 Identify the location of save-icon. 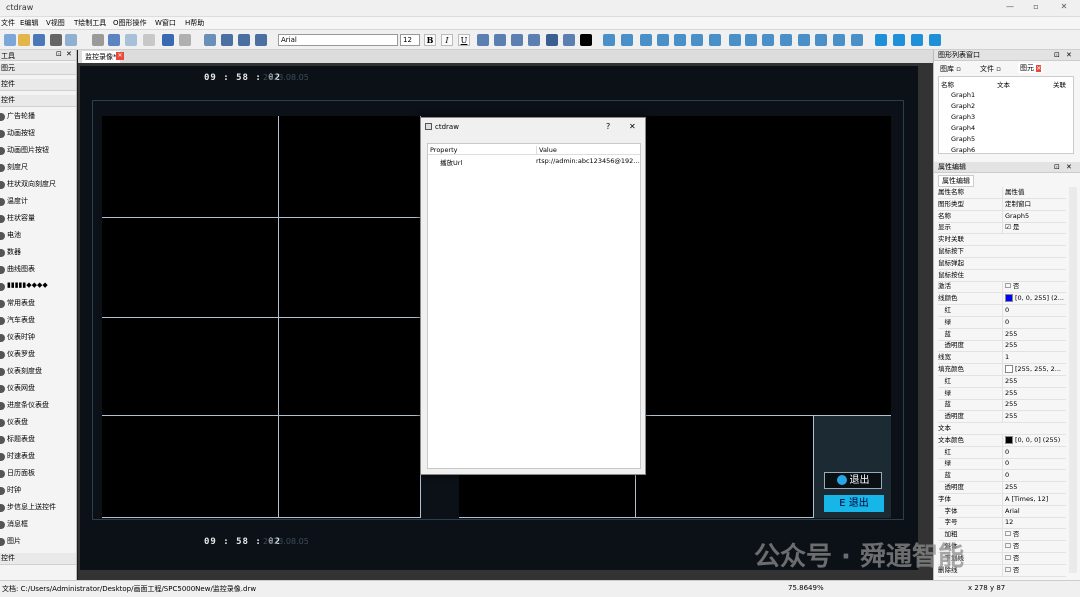
(39, 40).